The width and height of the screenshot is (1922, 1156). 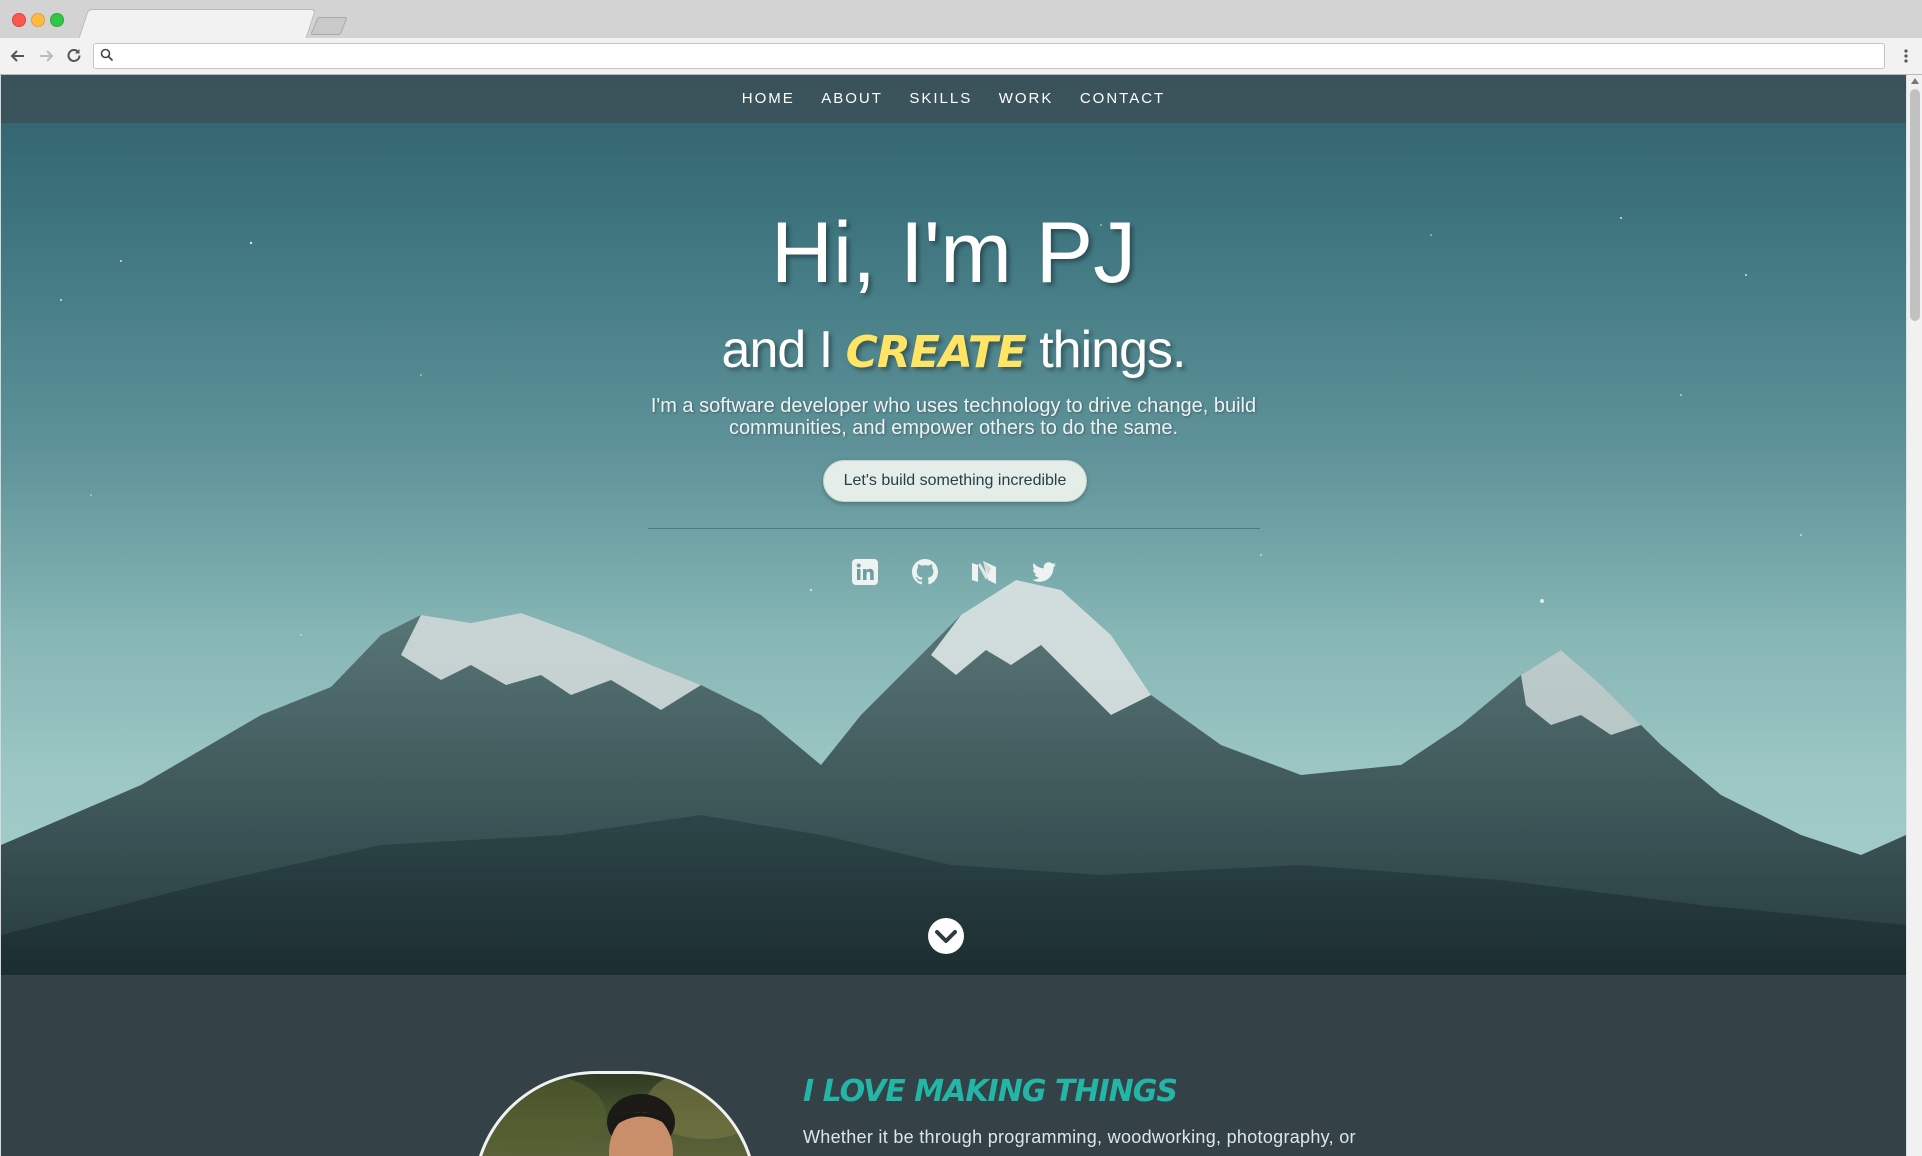 I want to click on maximize-window-button, so click(x=57, y=20).